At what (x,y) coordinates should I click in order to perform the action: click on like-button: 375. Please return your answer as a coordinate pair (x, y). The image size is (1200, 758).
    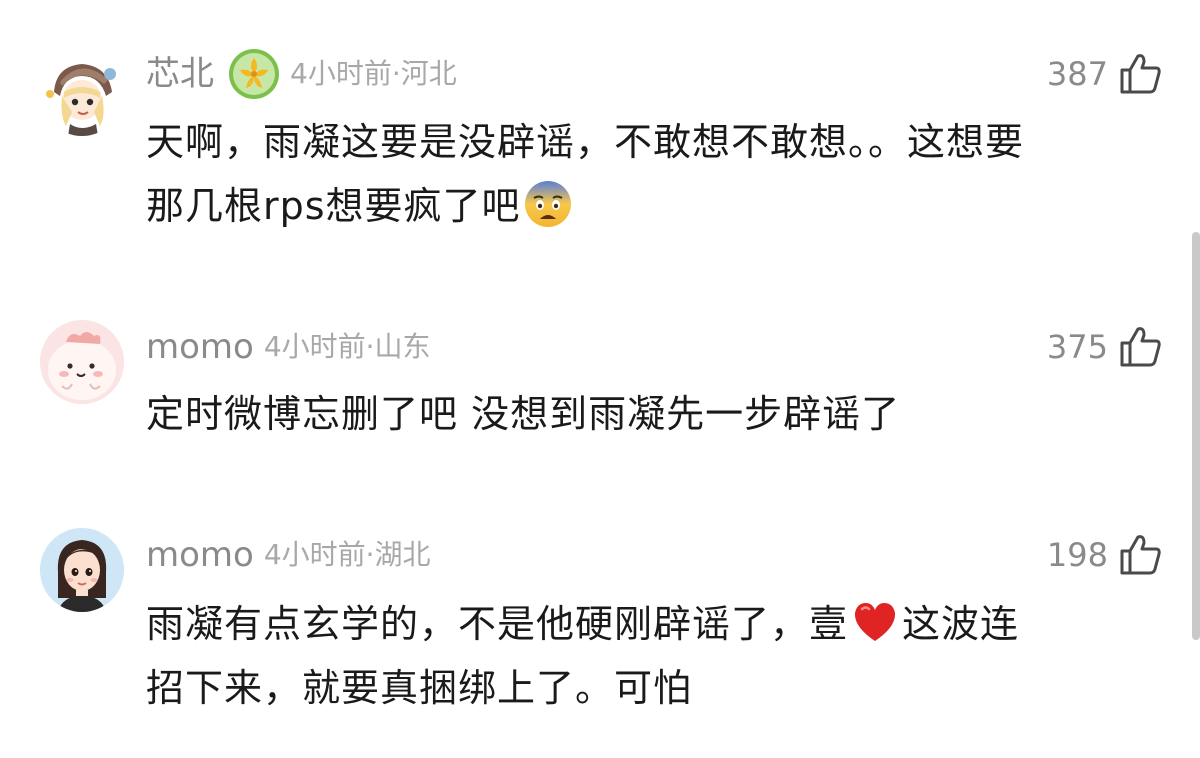
    Looking at the image, I should click on (1105, 347).